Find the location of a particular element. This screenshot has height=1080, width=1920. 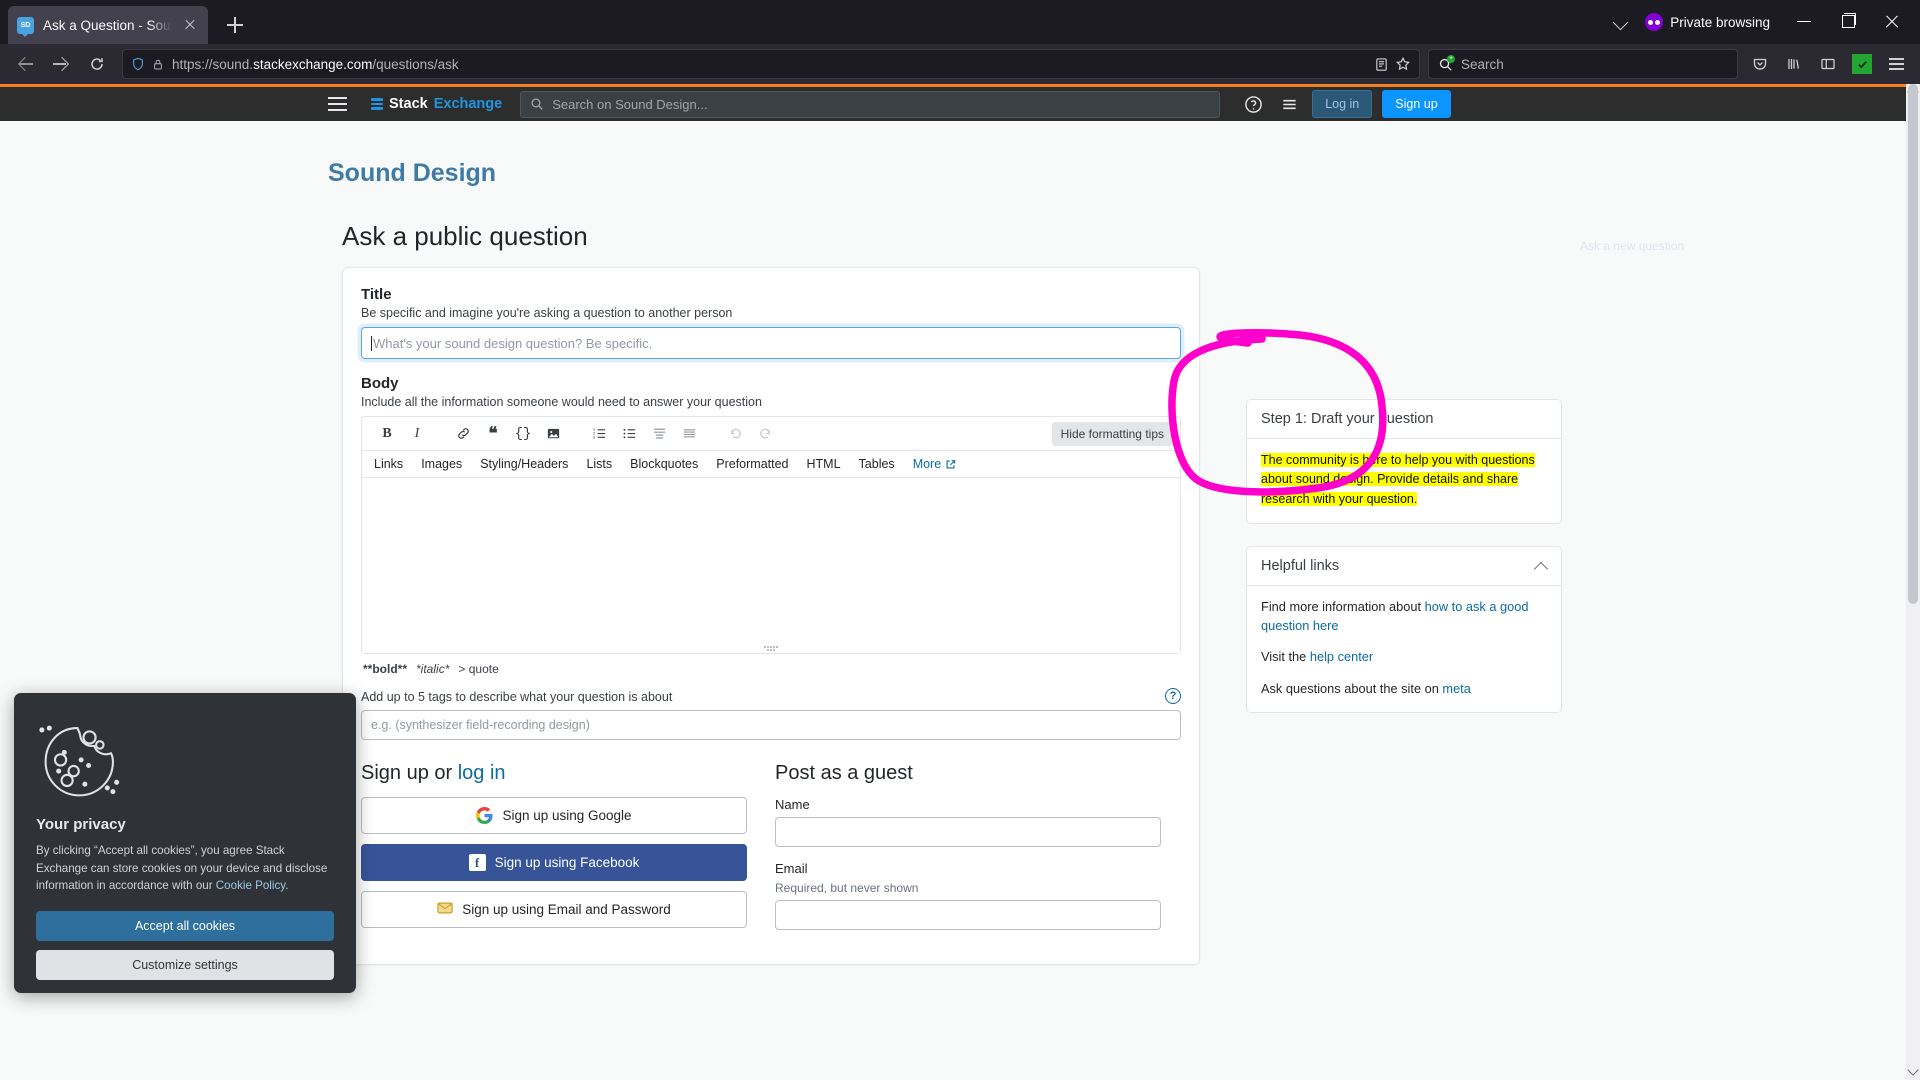

signup-heading: Sign up or log in is located at coordinates (554, 773).